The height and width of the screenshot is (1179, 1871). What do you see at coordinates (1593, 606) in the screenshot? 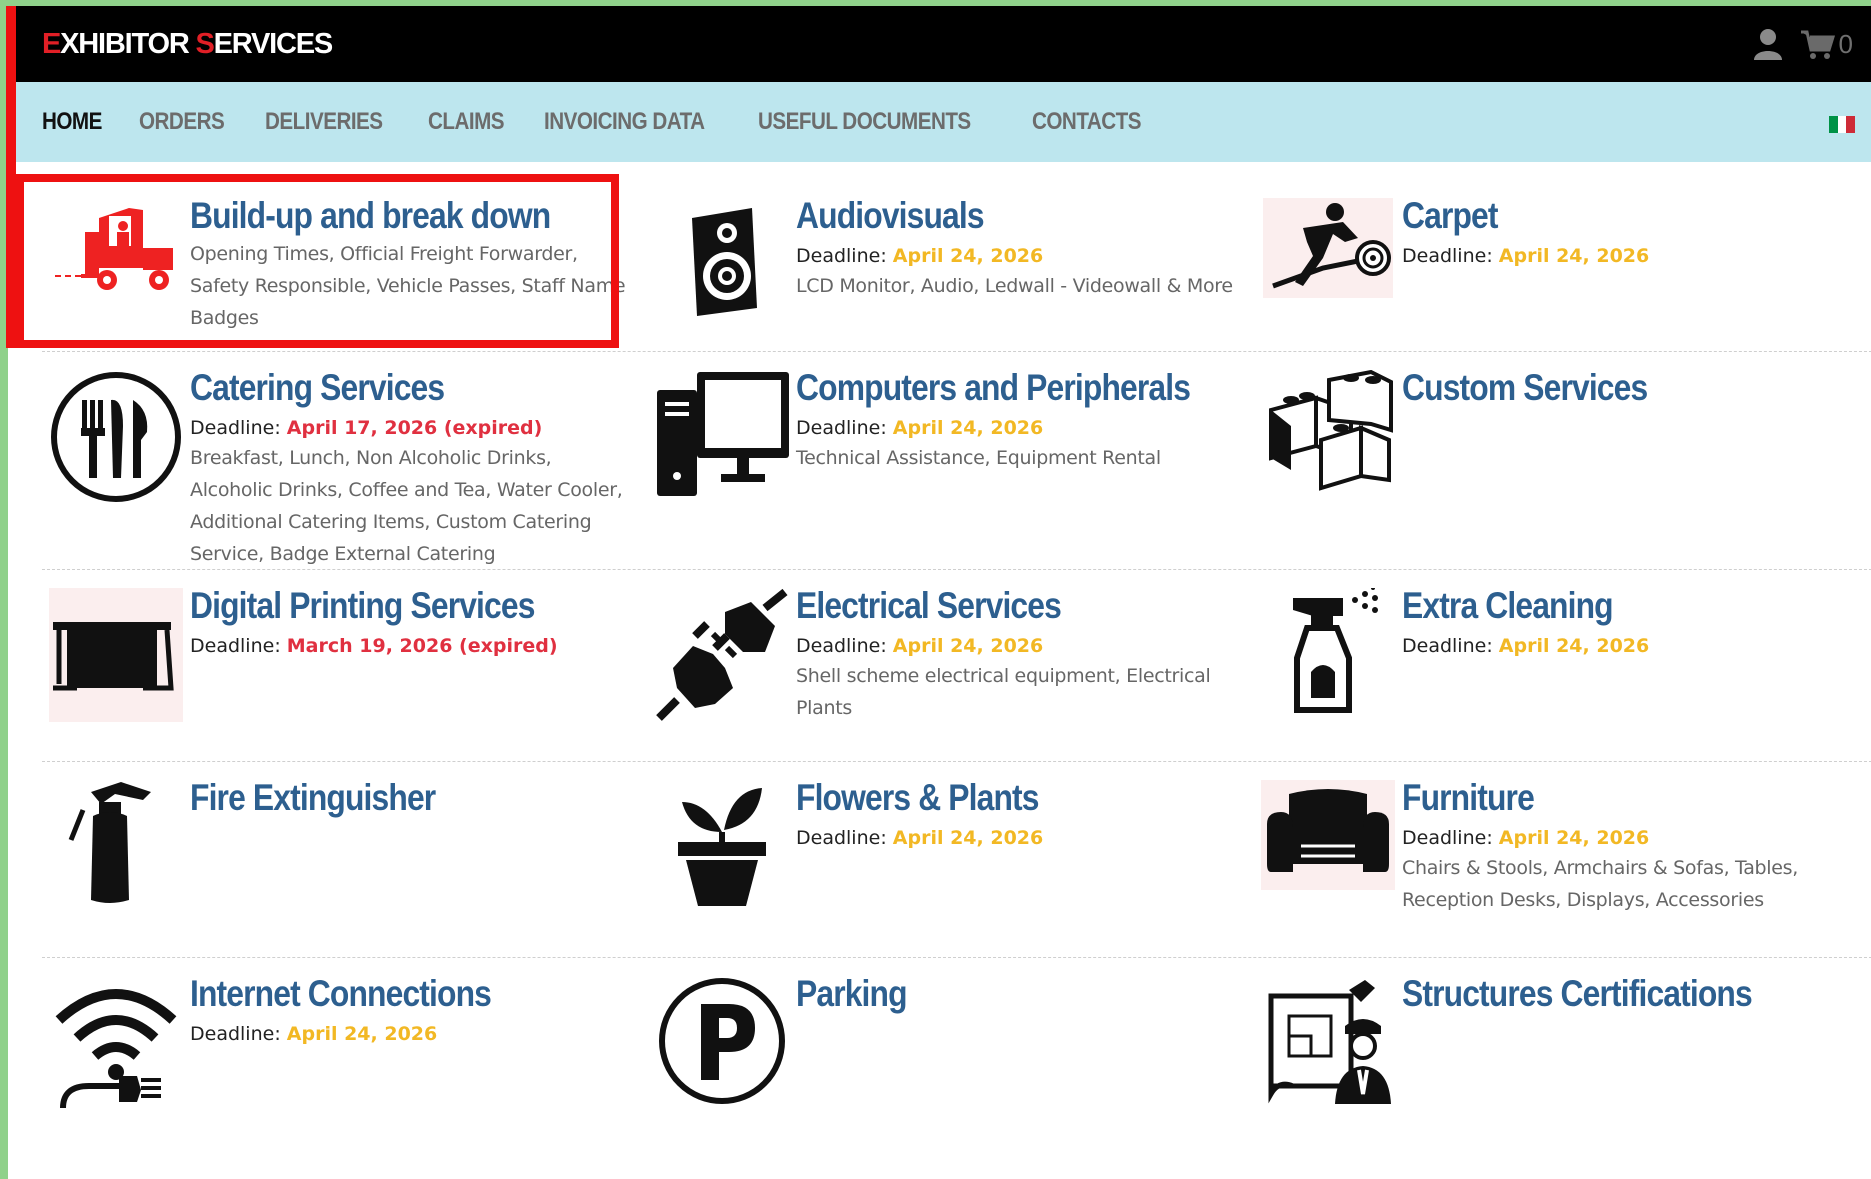
I see `service-title: Extra Cleaning` at bounding box center [1593, 606].